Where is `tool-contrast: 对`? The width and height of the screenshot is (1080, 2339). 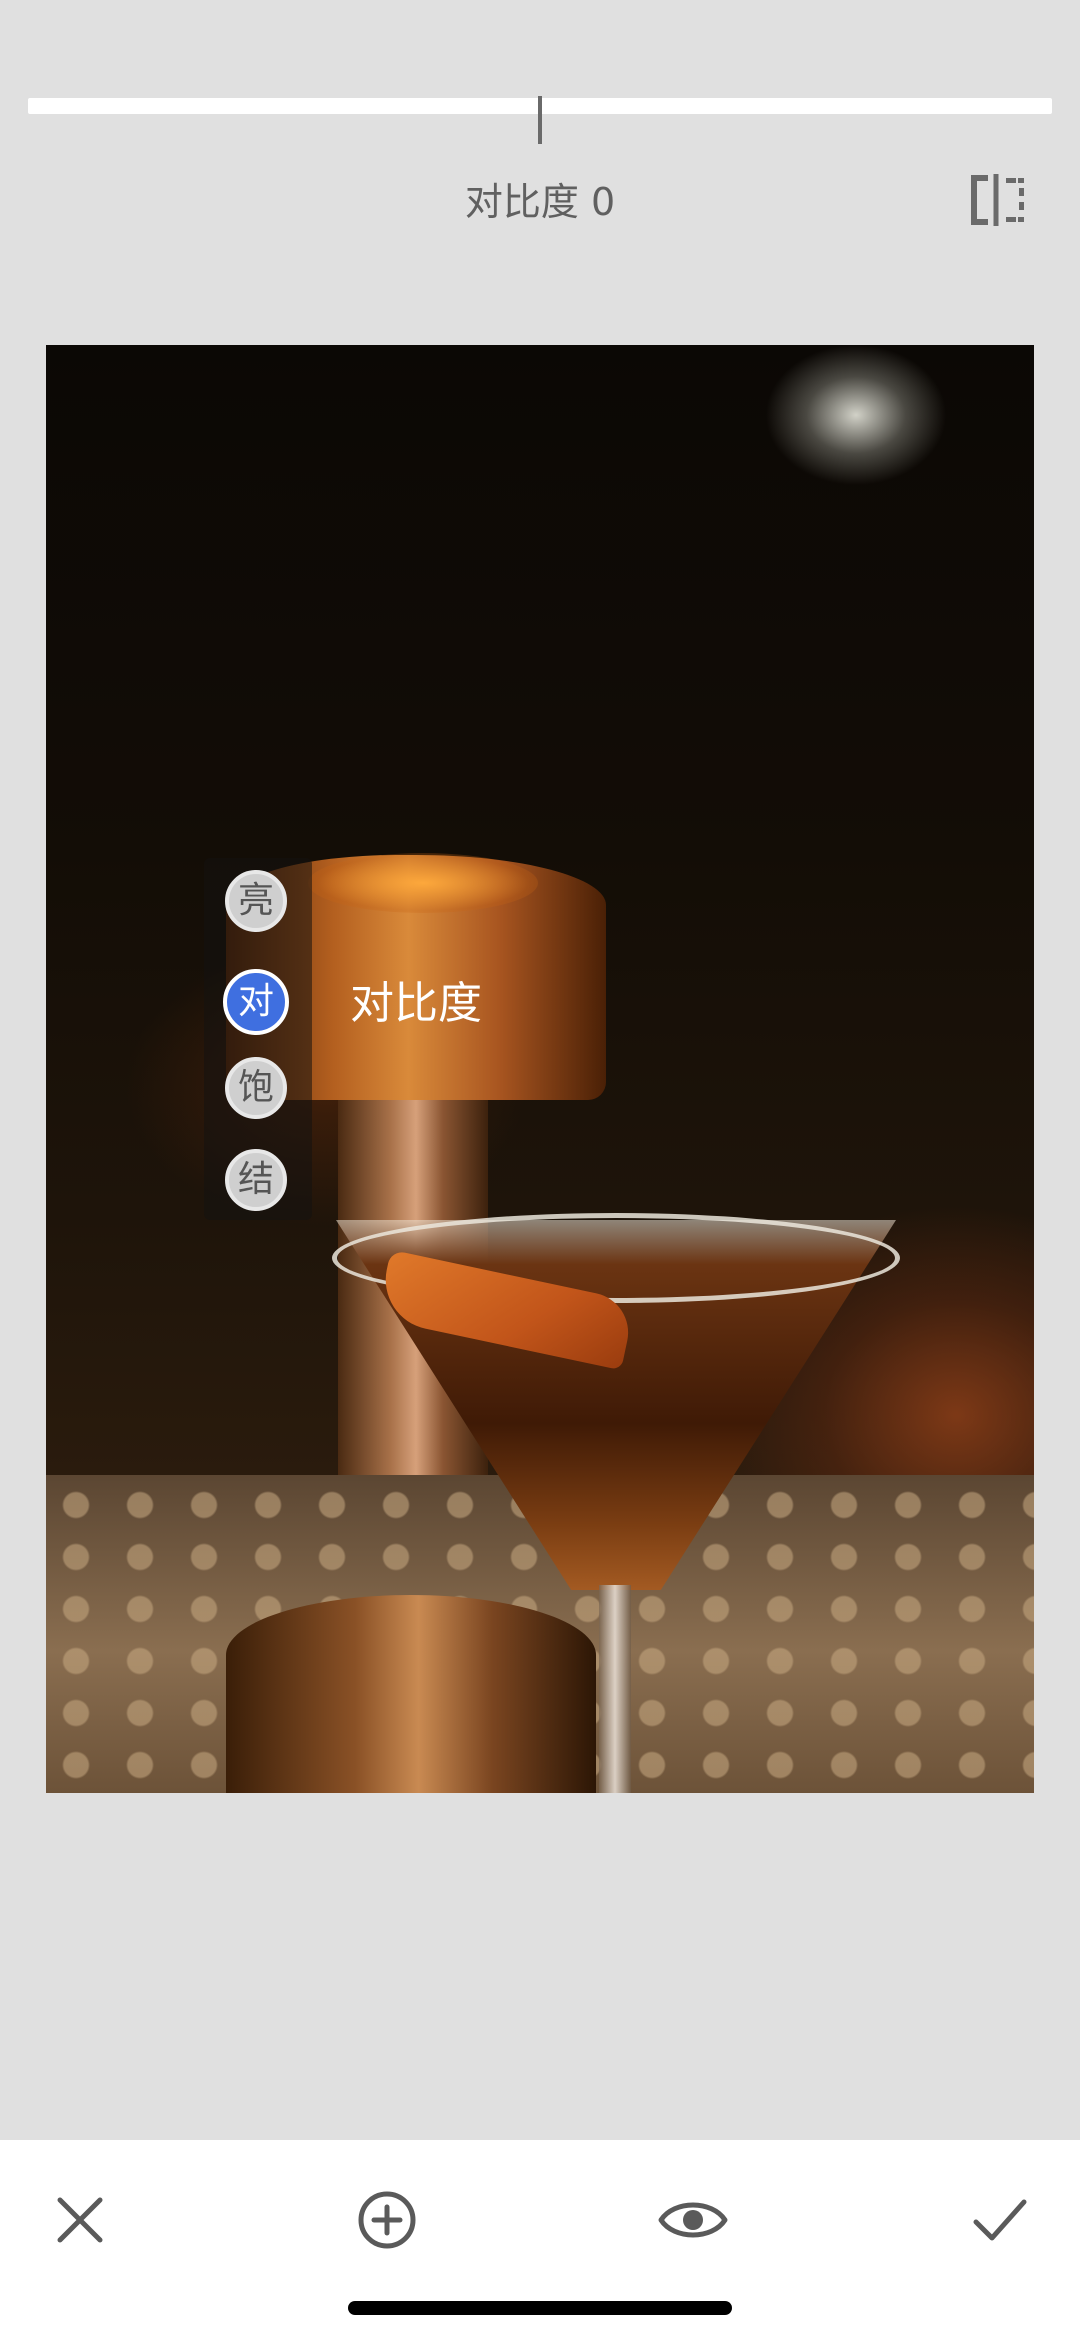 tool-contrast: 对 is located at coordinates (256, 1002).